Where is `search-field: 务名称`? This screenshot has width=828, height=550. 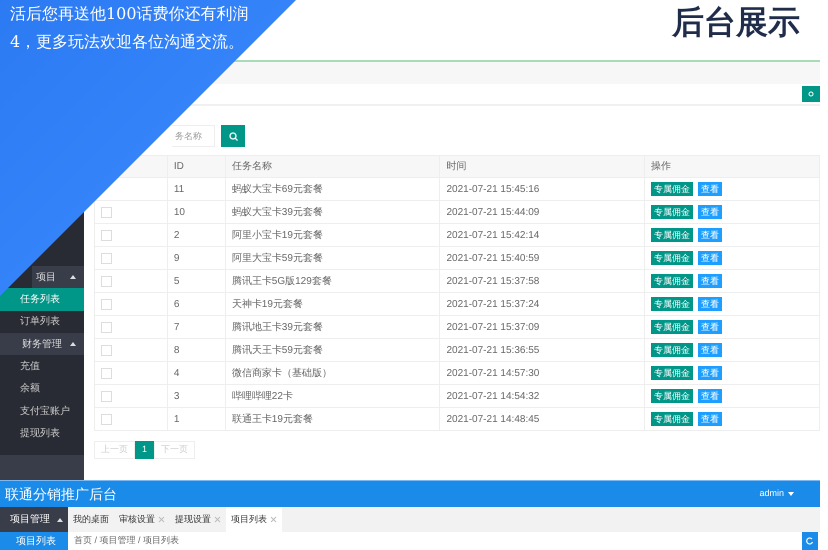 search-field: 务名称 is located at coordinates (193, 136).